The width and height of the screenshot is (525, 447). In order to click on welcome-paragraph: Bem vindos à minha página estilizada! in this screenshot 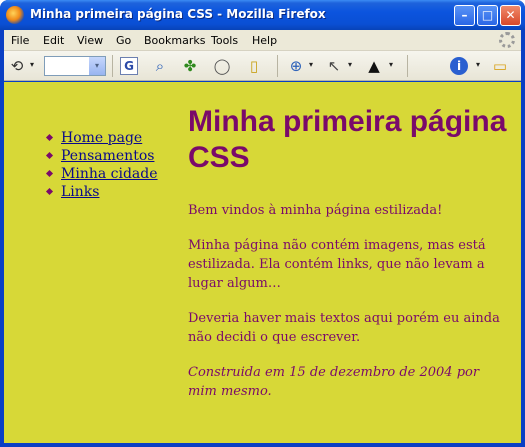, I will do `click(315, 210)`.